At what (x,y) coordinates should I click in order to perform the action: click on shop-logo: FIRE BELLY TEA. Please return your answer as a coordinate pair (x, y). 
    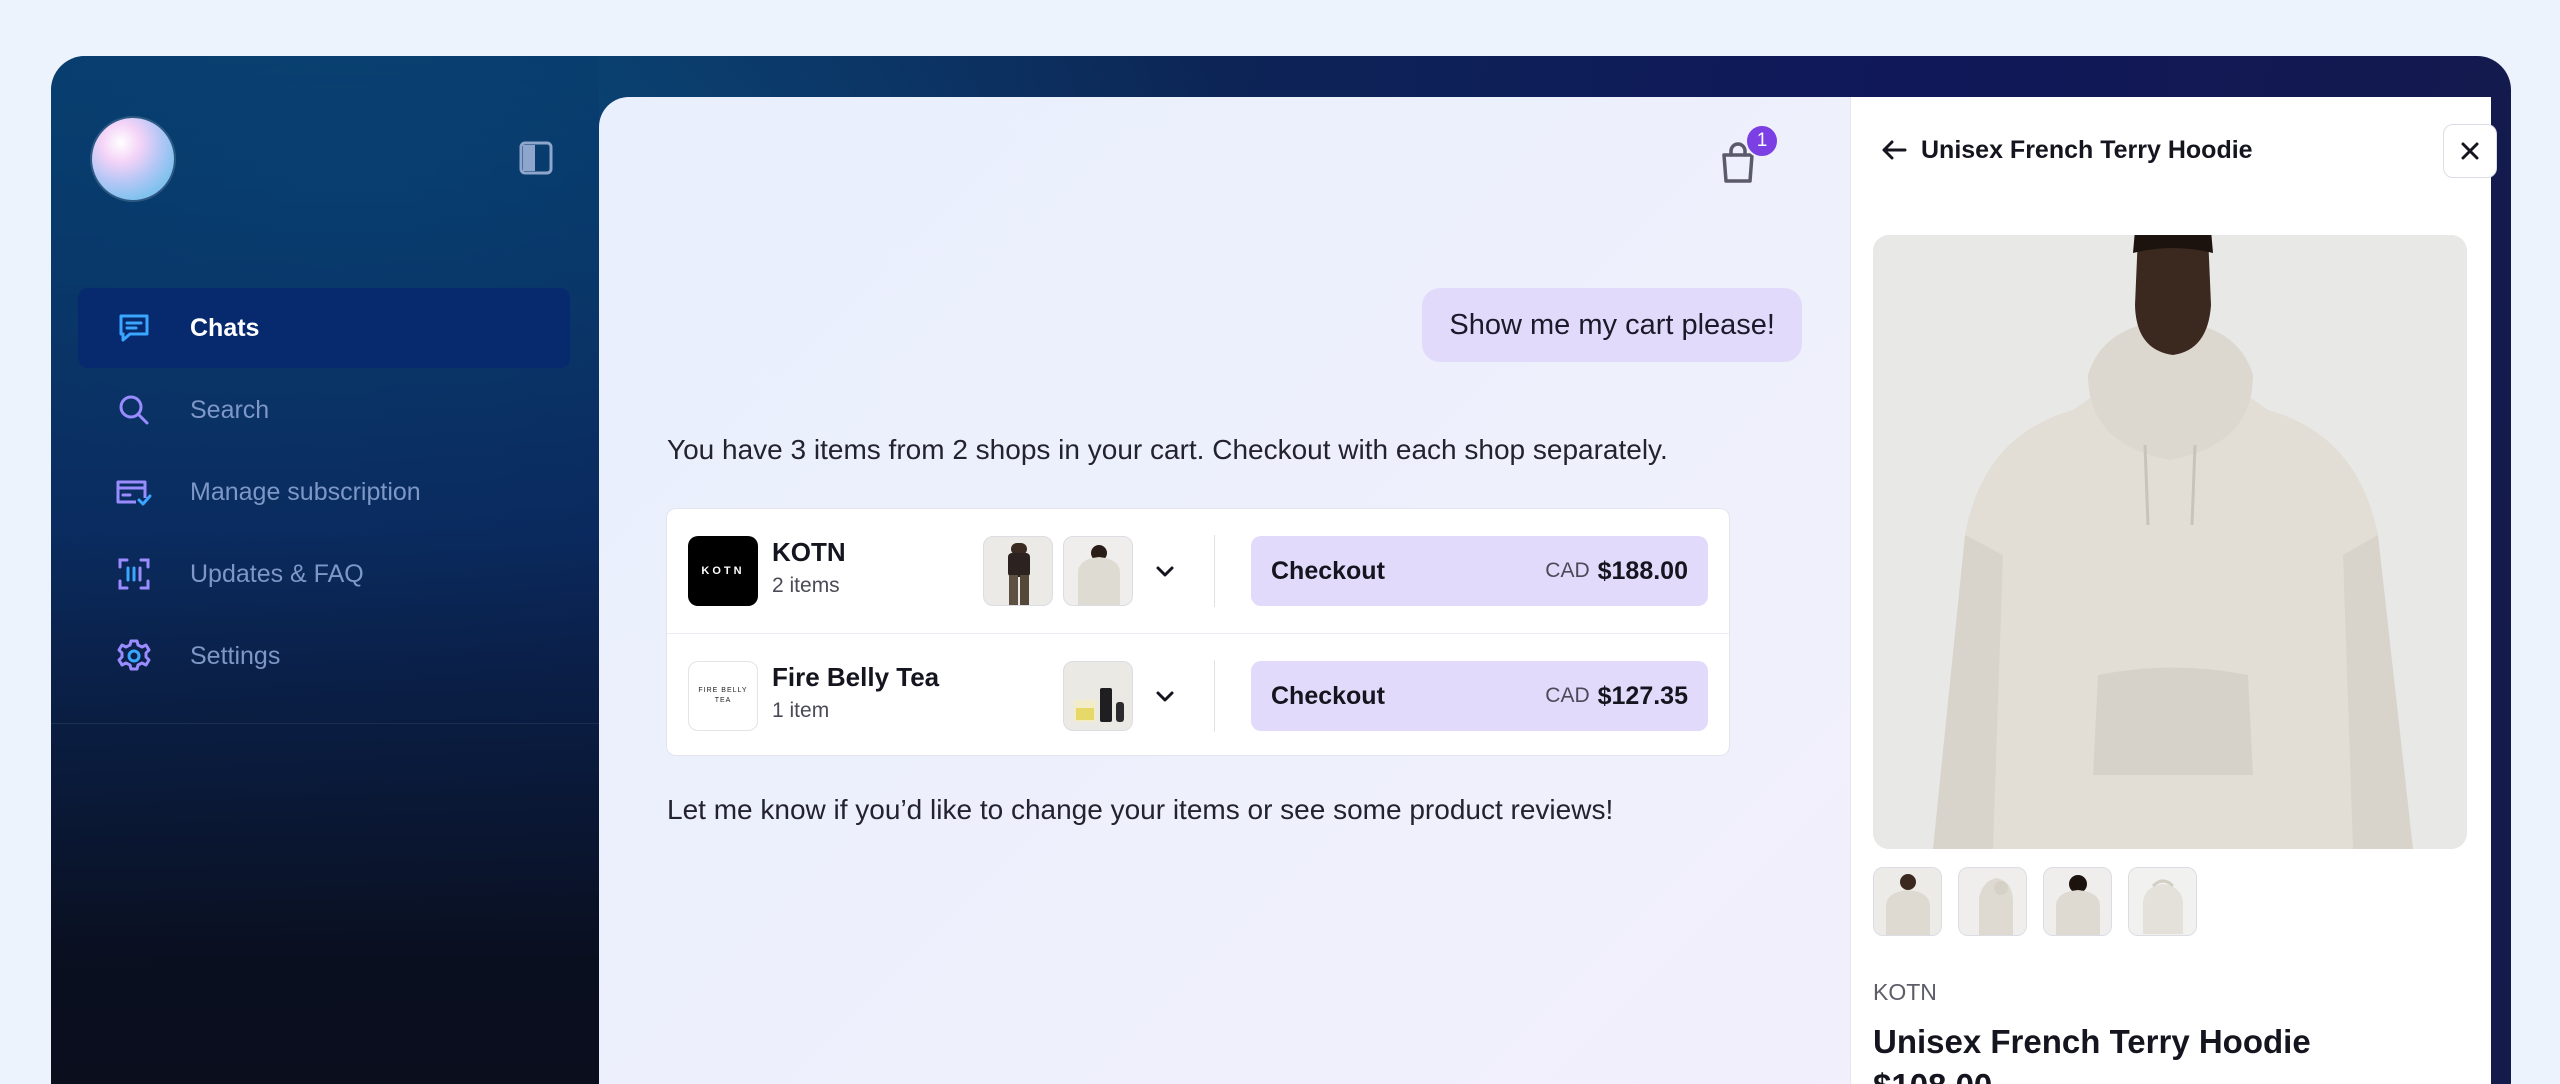
    Looking at the image, I should click on (723, 695).